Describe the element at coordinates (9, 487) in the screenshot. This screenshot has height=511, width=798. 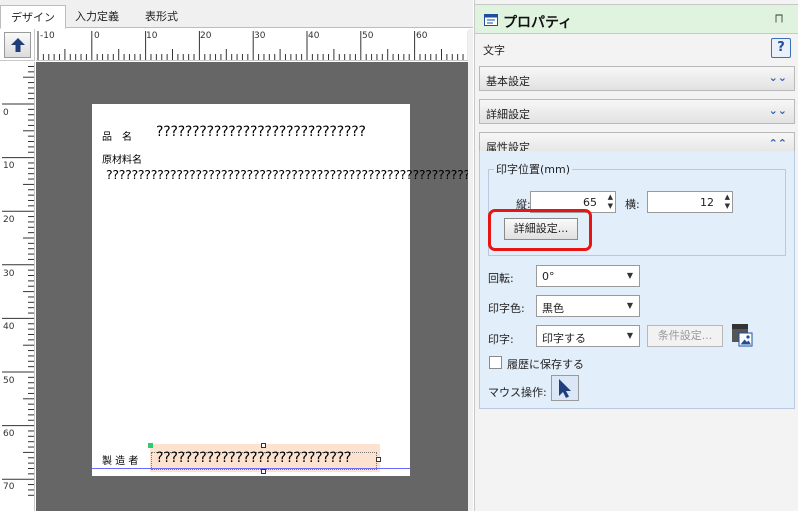
I see `v-ruler-label: 70` at that location.